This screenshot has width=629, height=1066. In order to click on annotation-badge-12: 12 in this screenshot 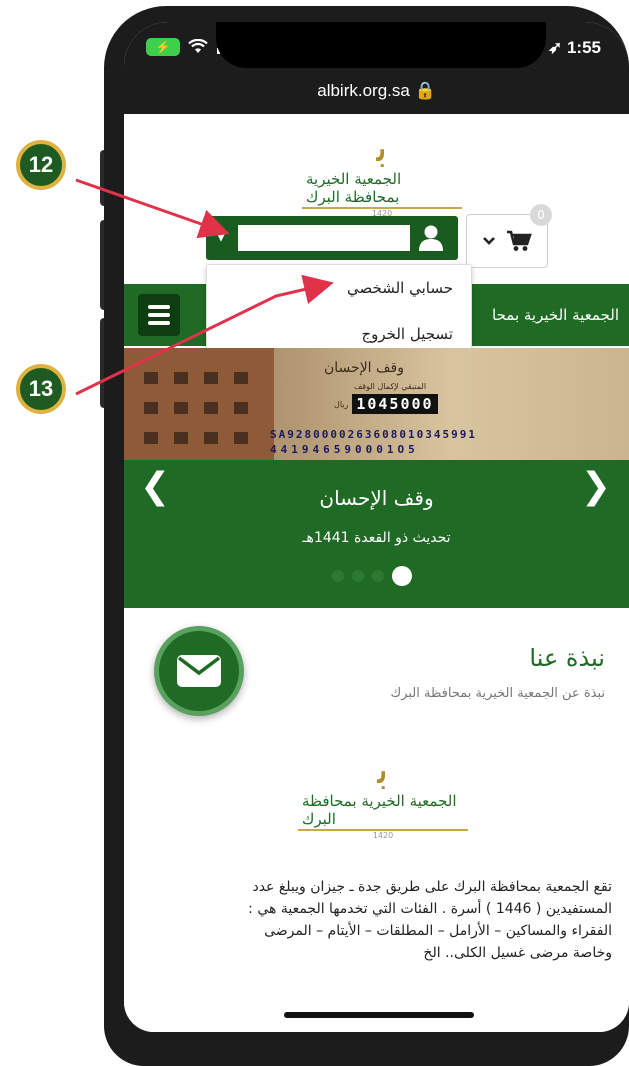, I will do `click(41, 165)`.